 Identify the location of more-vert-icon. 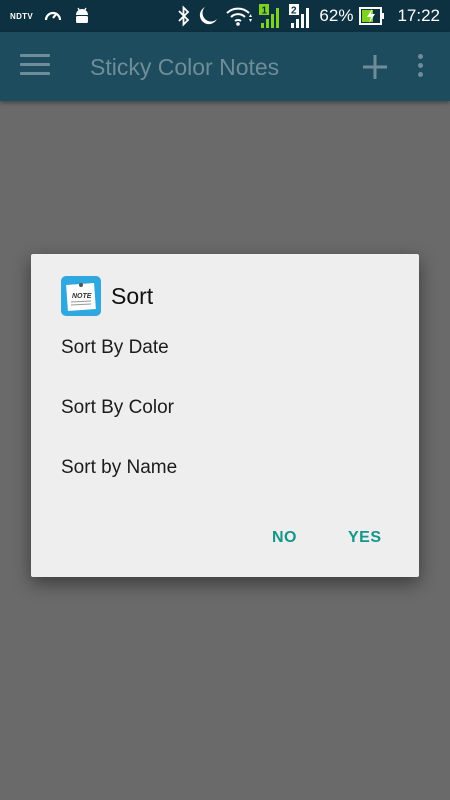
(420, 68).